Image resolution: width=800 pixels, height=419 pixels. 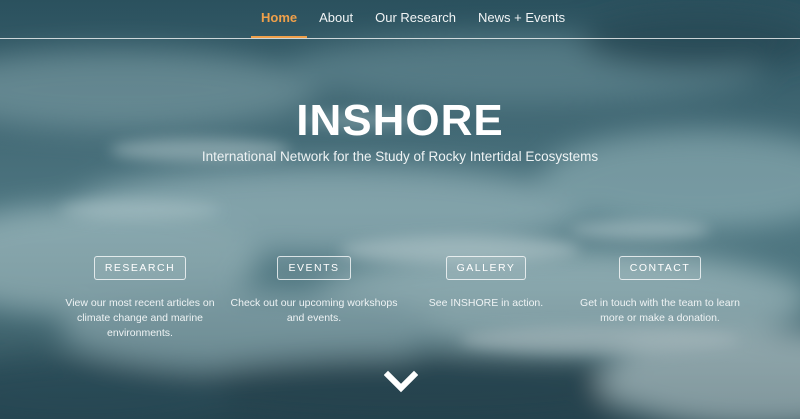 I want to click on gallery-button: GALLERY, so click(x=486, y=268).